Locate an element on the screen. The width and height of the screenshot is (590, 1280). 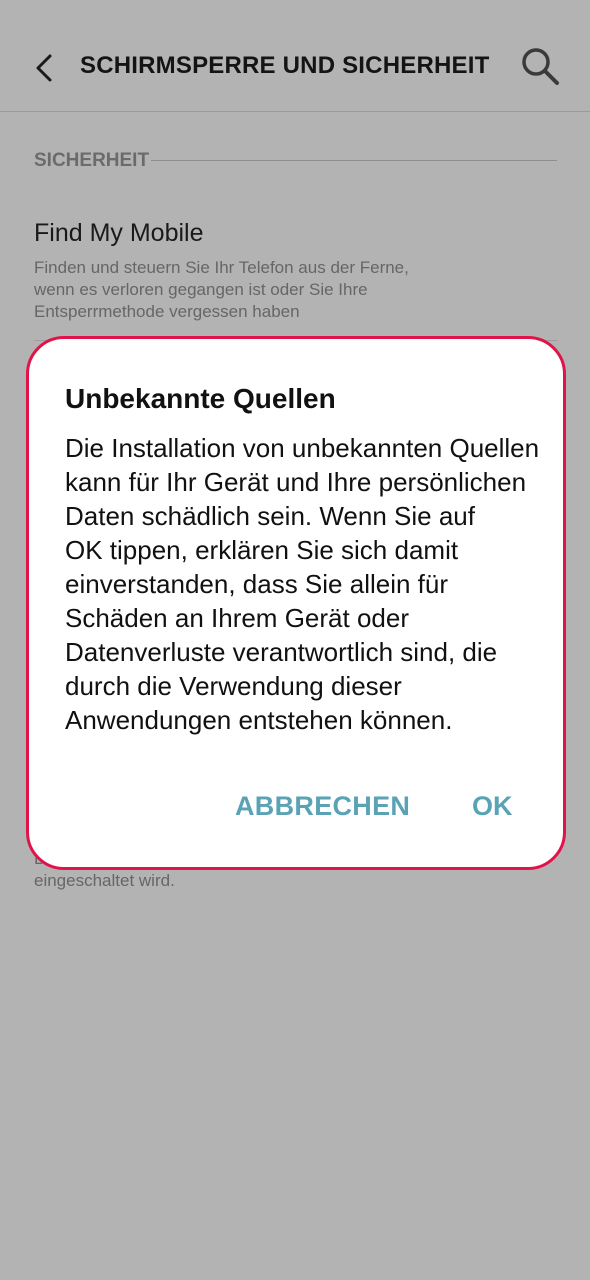
dialog-actions: ABBRECHEN OK is located at coordinates (296, 811).